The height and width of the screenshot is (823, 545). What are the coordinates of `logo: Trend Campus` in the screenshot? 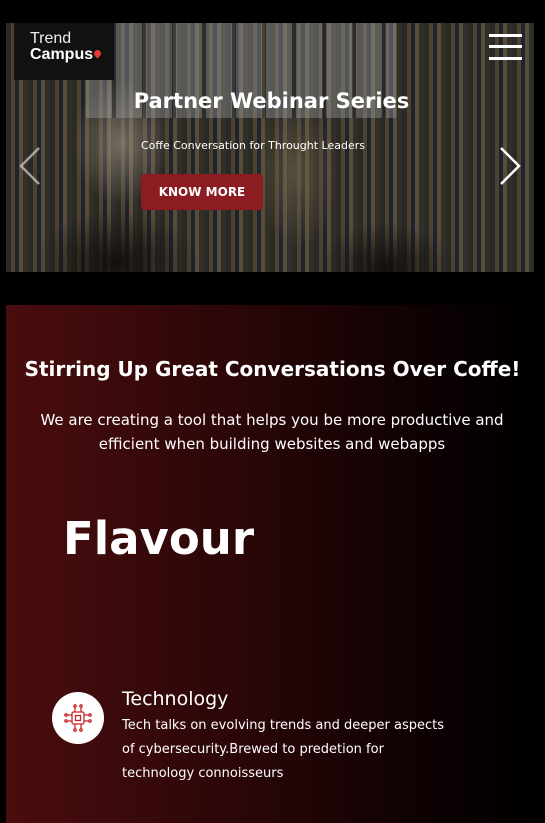 It's located at (64, 51).